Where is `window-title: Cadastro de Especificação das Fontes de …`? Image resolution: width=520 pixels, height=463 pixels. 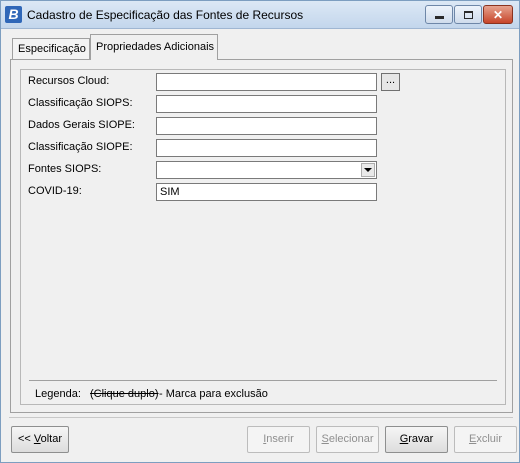 window-title: Cadastro de Especificação das Fontes de … is located at coordinates (165, 15).